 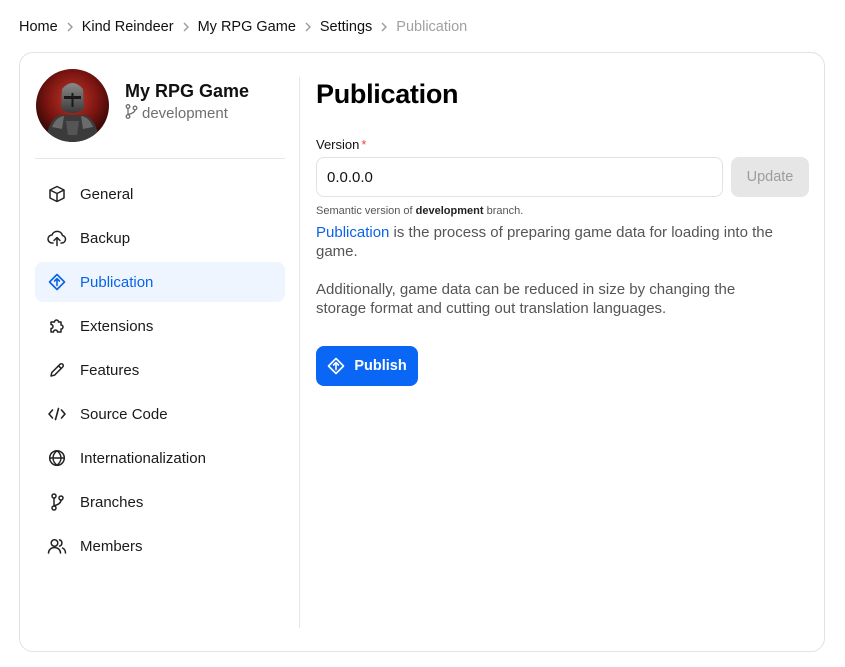 I want to click on project-branch-label: development, so click(x=185, y=113).